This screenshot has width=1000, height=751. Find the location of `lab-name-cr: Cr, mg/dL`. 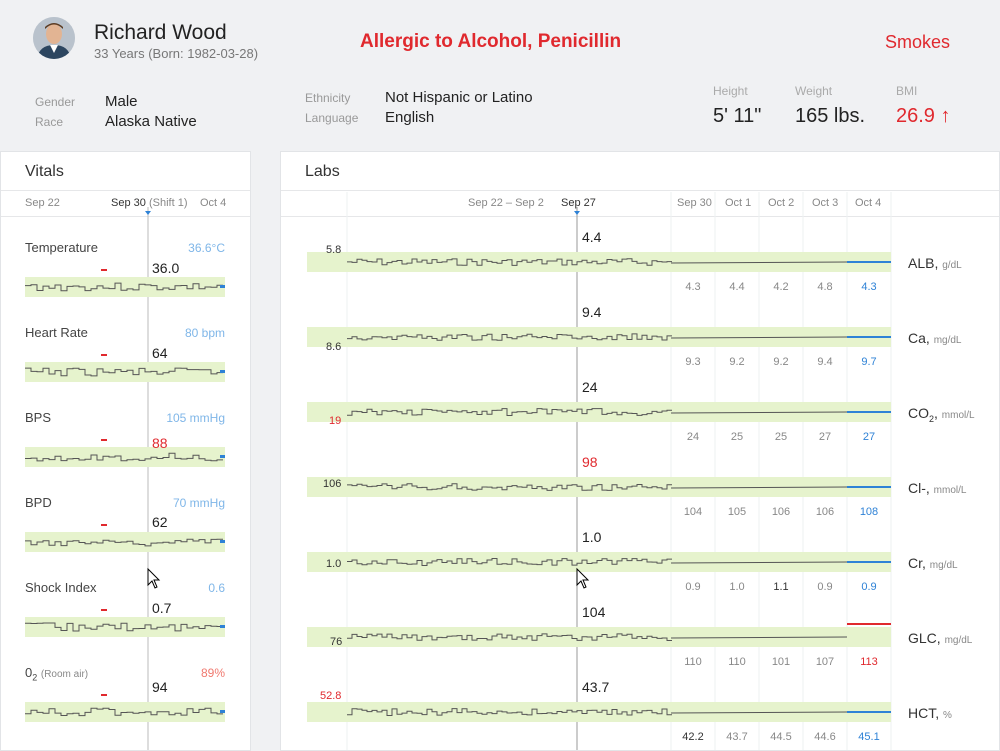

lab-name-cr: Cr, mg/dL is located at coordinates (933, 563).